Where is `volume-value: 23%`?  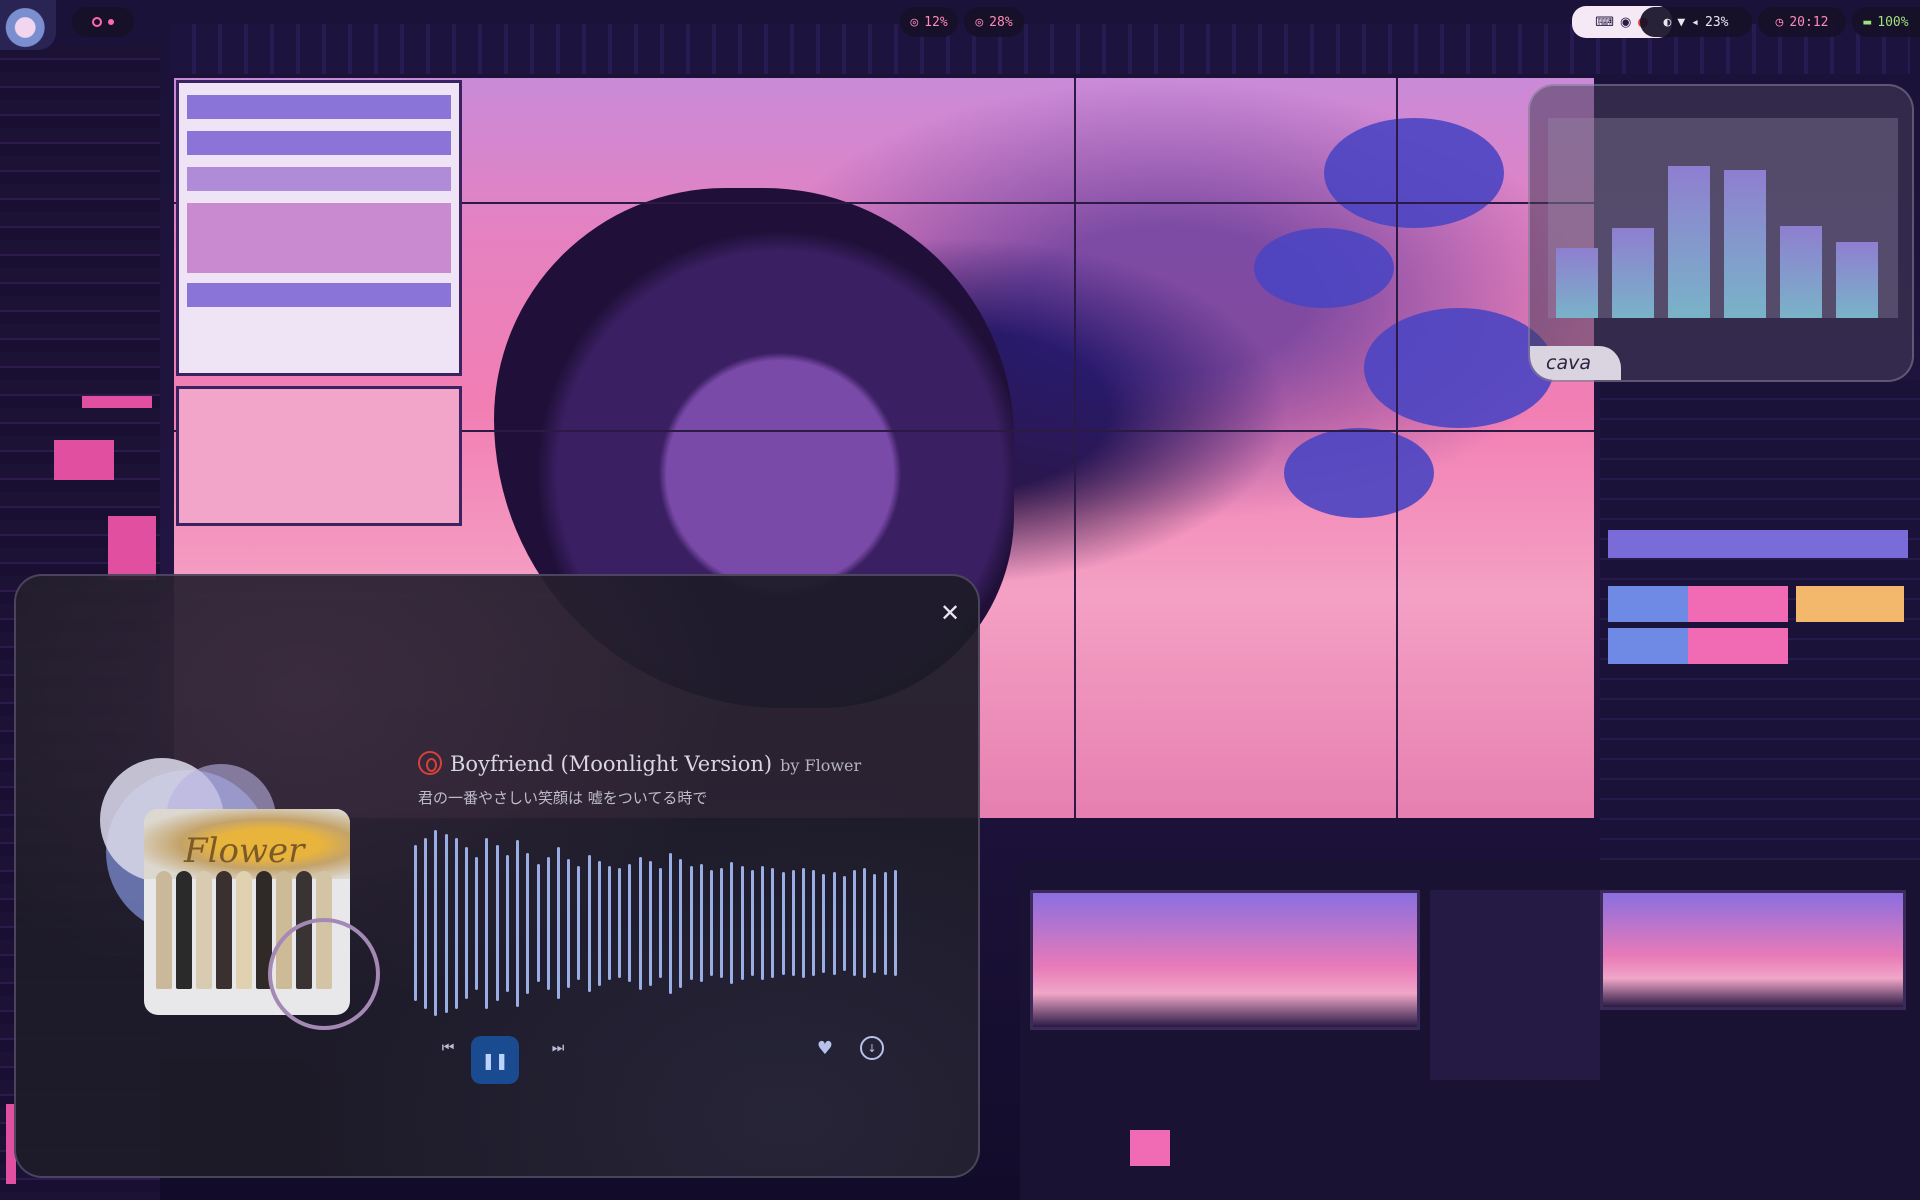
volume-value: 23% is located at coordinates (1717, 22).